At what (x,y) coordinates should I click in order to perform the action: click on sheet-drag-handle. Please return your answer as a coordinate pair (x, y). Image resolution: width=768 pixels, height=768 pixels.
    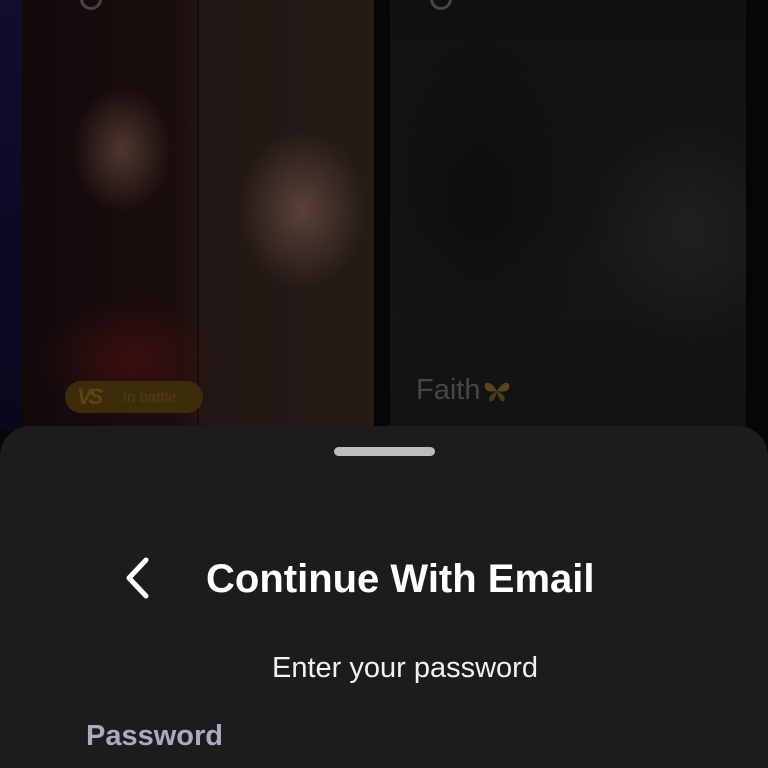
    Looking at the image, I should click on (384, 451).